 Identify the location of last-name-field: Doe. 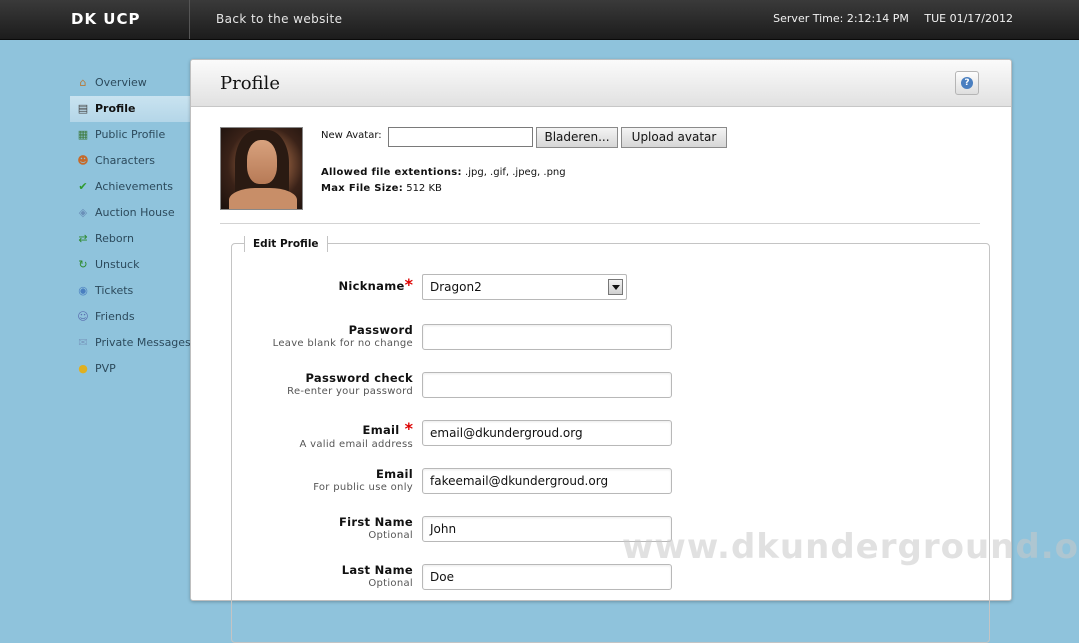
(547, 577).